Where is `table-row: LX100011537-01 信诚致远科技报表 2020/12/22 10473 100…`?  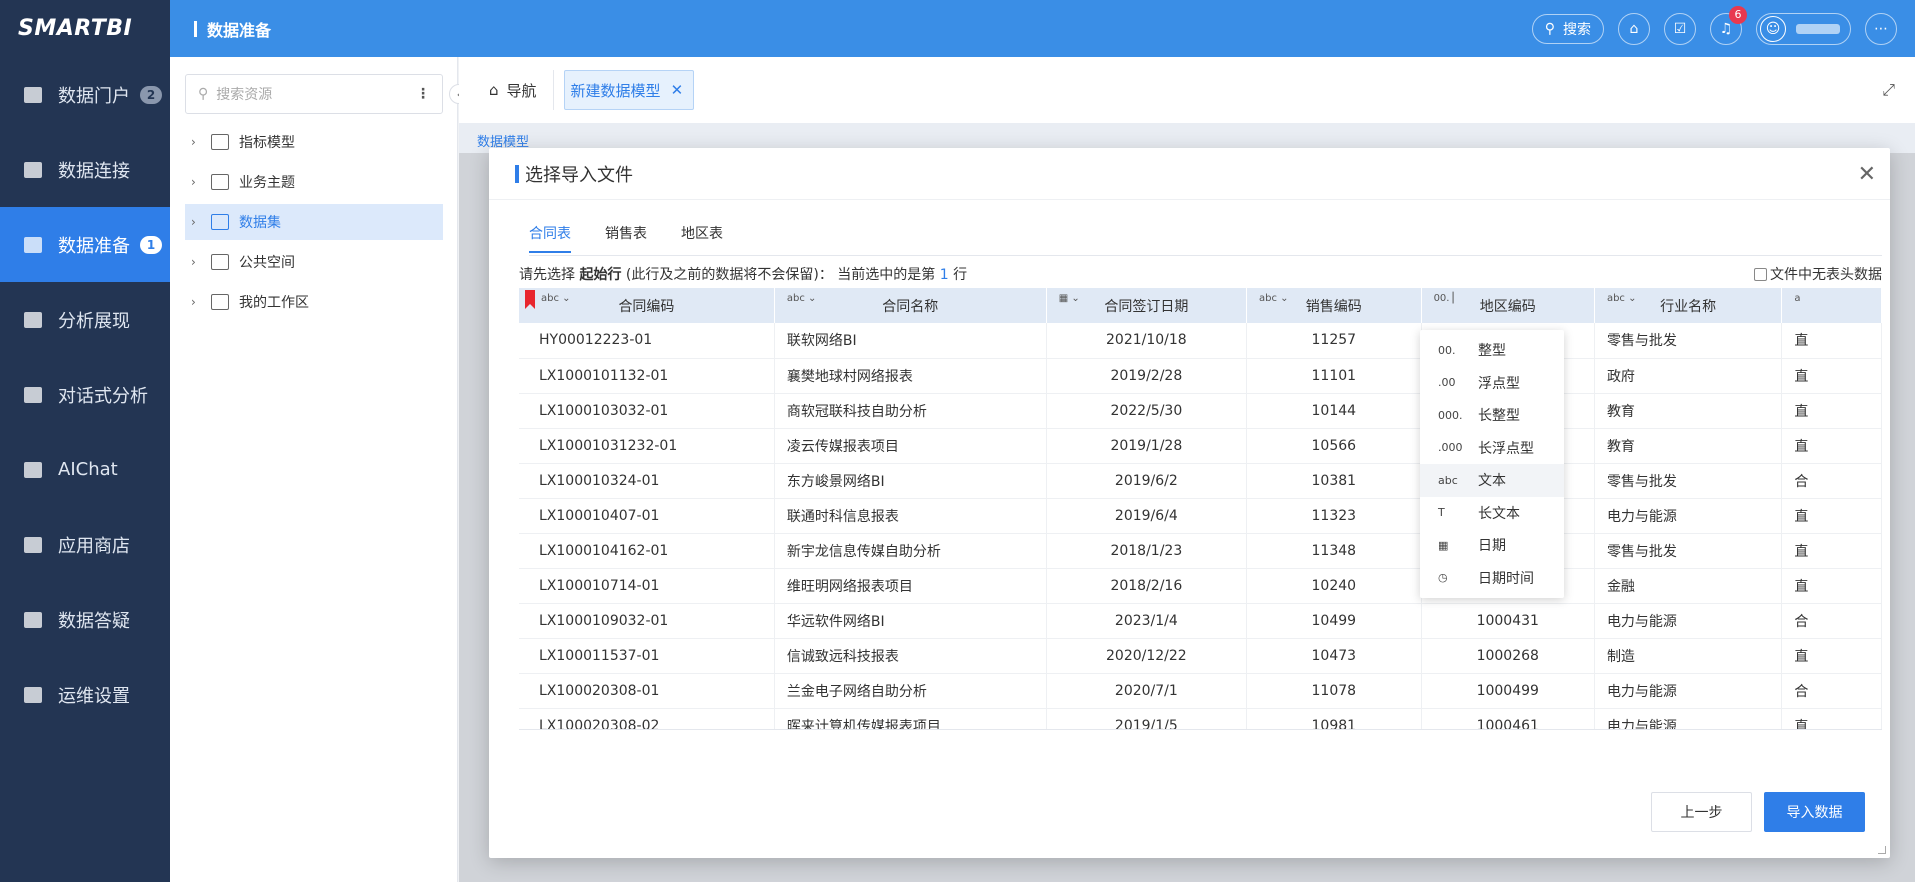 table-row: LX100011537-01 信诚致远科技报表 2020/12/22 10473 100… is located at coordinates (1200, 656).